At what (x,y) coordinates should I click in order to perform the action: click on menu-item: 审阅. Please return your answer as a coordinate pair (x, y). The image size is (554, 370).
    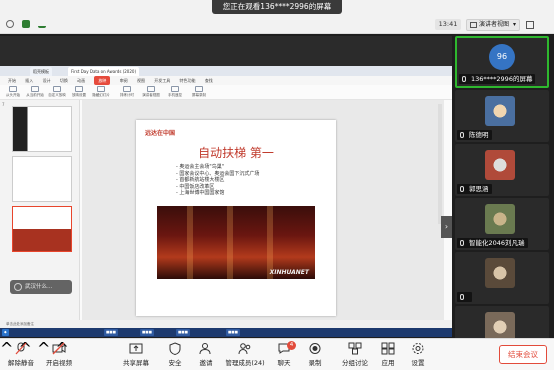
    Looking at the image, I should click on (124, 80).